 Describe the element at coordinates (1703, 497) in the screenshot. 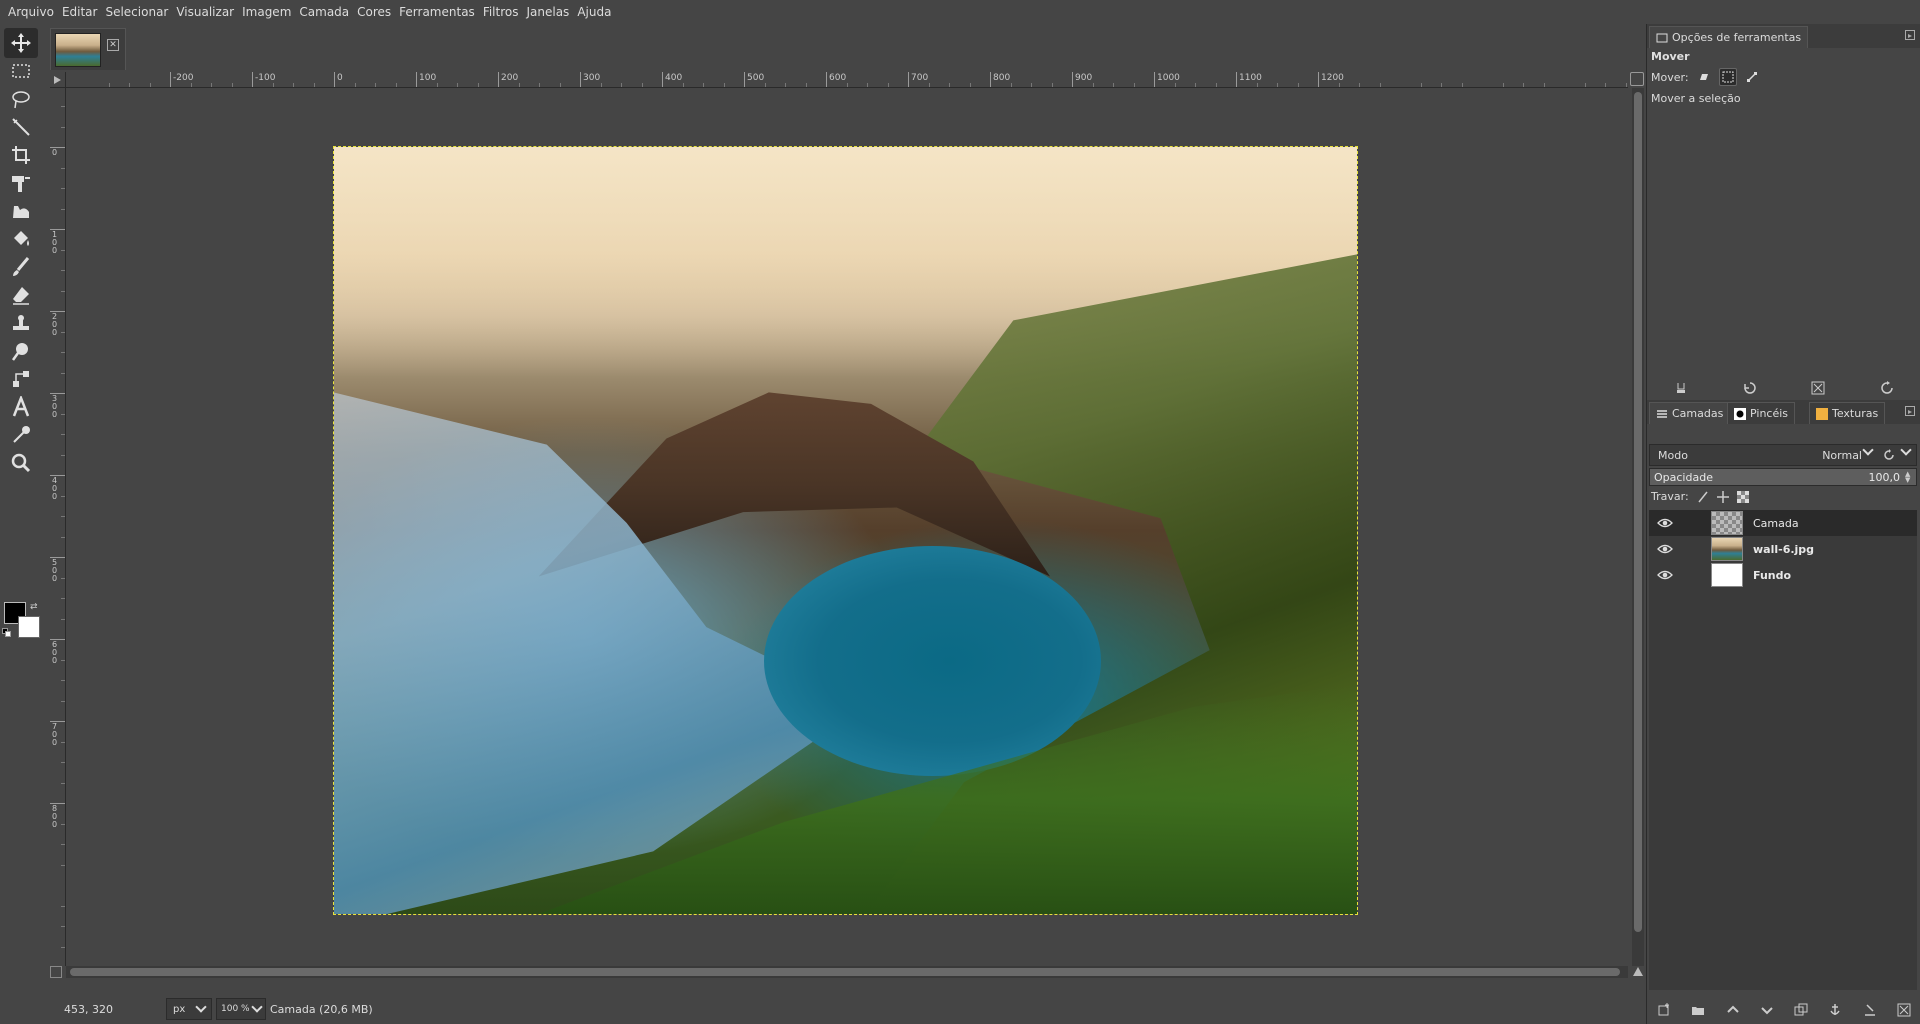

I see `lock-pixels-icon` at that location.